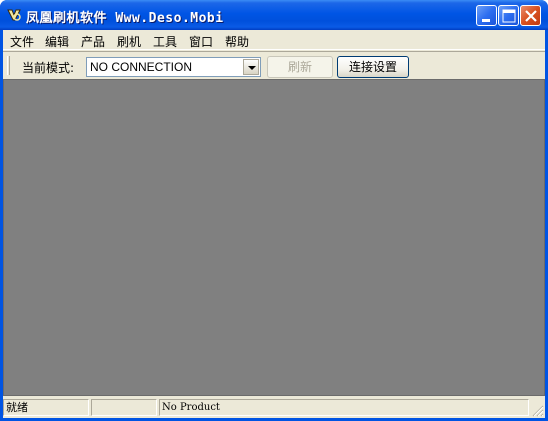 This screenshot has width=548, height=421. Describe the element at coordinates (14, 15) in the screenshot. I see `phoenix-app-icon` at that location.